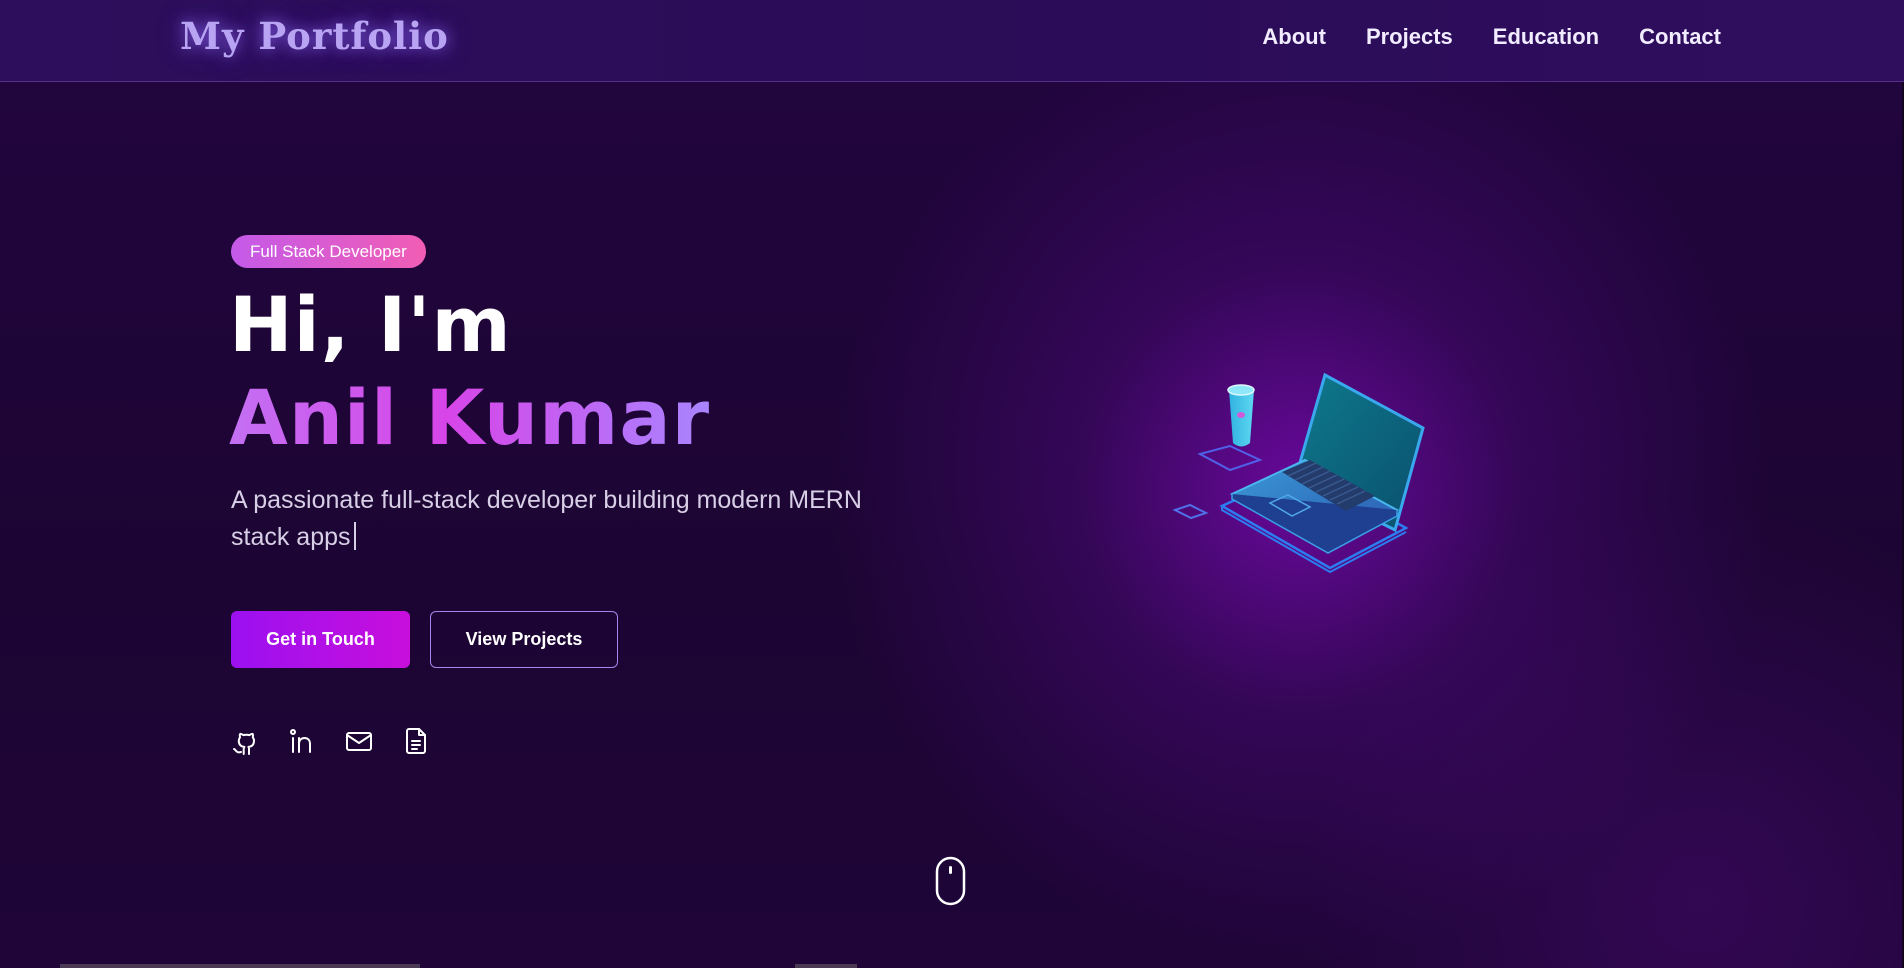 The image size is (1904, 968). I want to click on greeting-heading: Hi, I'm, so click(370, 324).